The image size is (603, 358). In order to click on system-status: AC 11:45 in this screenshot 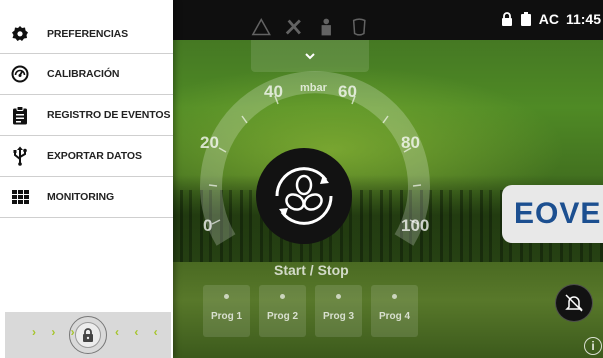, I will do `click(551, 19)`.